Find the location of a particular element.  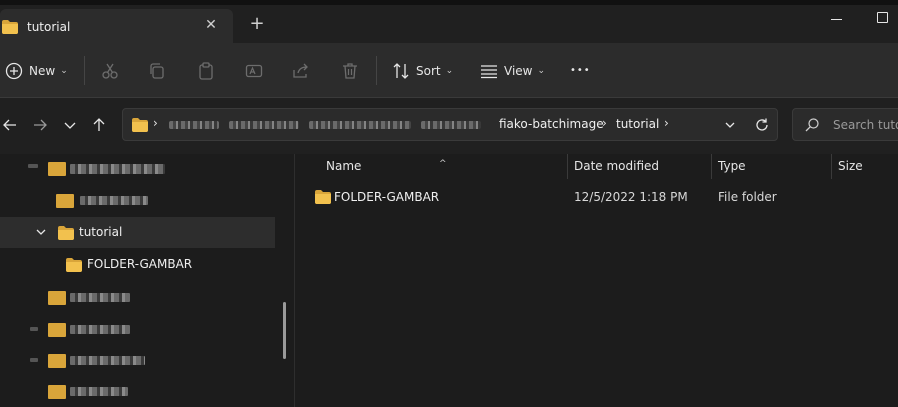

add-circle-icon is located at coordinates (14, 70).